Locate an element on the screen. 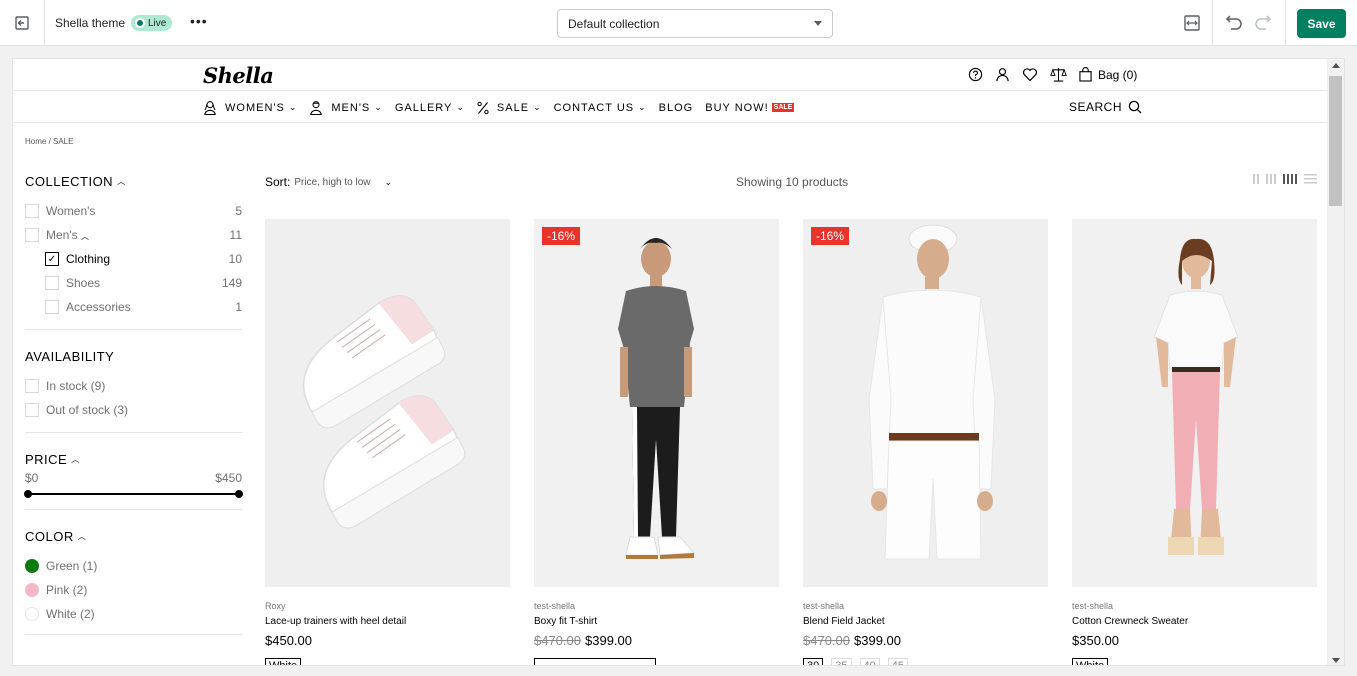 This screenshot has width=1357, height=676. sort-dropdown: Sort: Price, high to low ⌄ is located at coordinates (328, 182).